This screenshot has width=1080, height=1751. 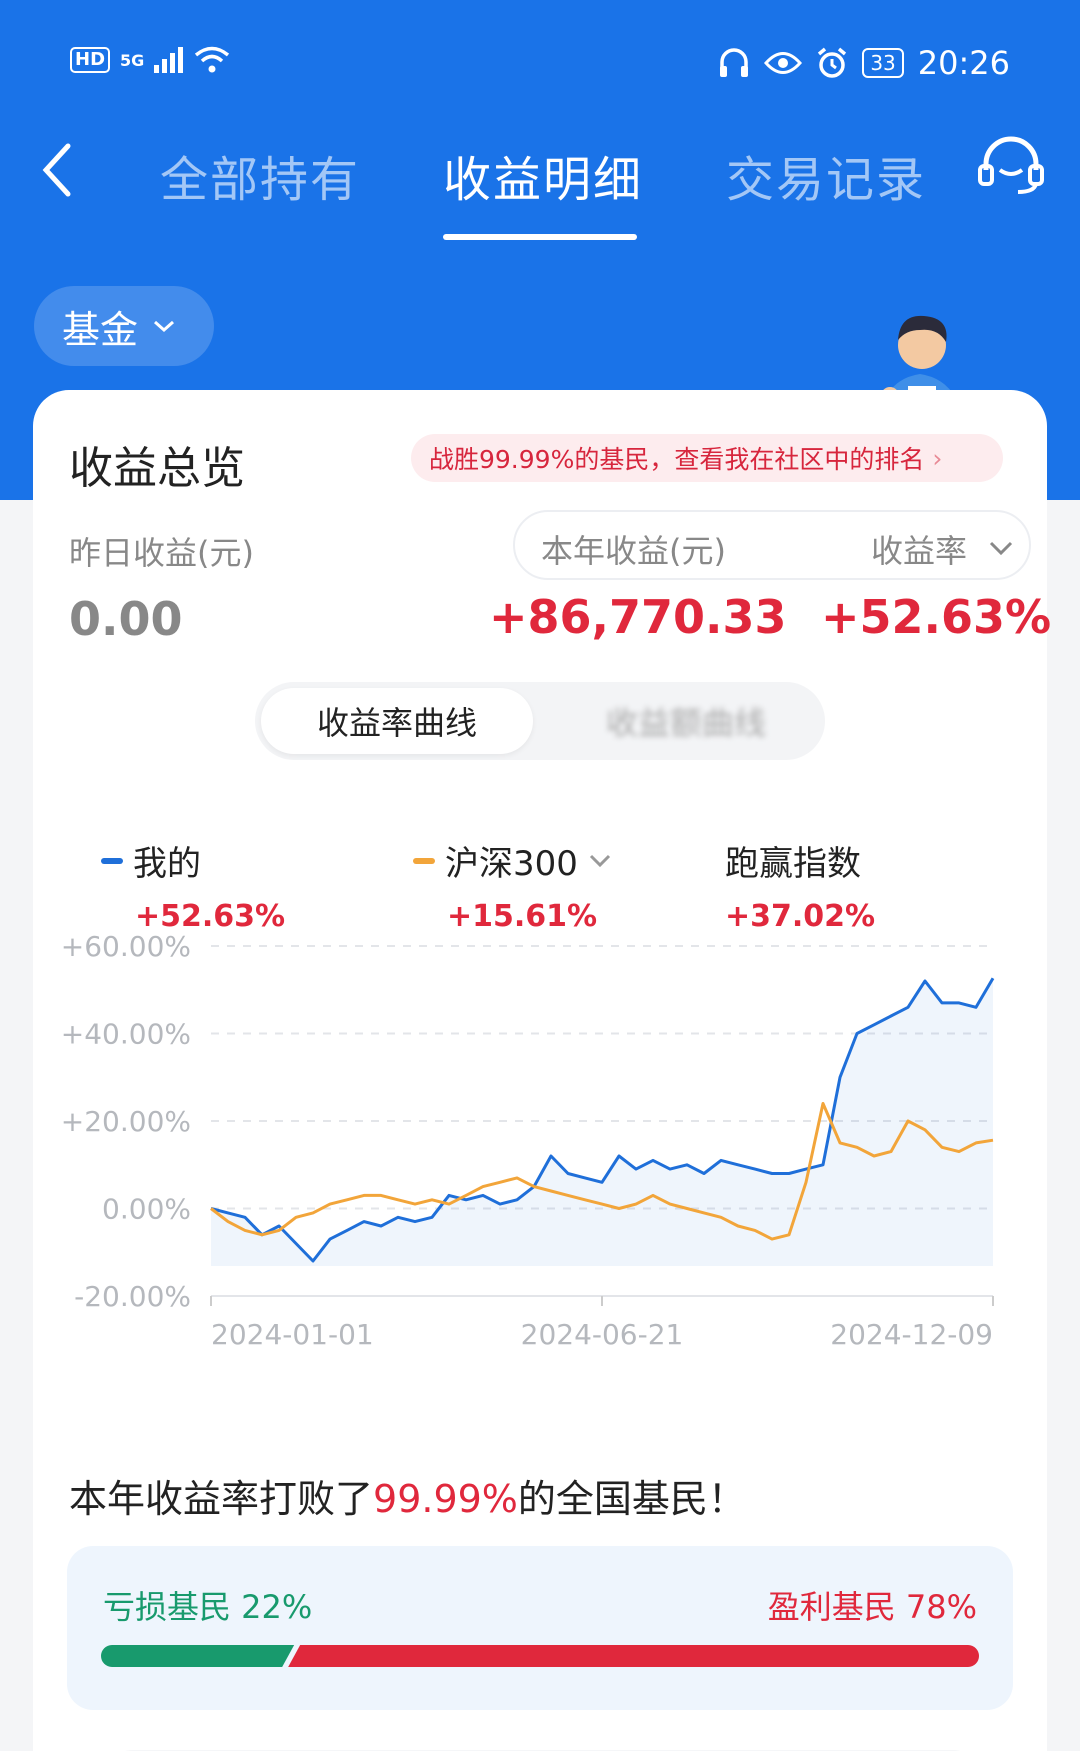 What do you see at coordinates (221, 1499) in the screenshot?
I see `beat-prefix: 本年收益率打败了` at bounding box center [221, 1499].